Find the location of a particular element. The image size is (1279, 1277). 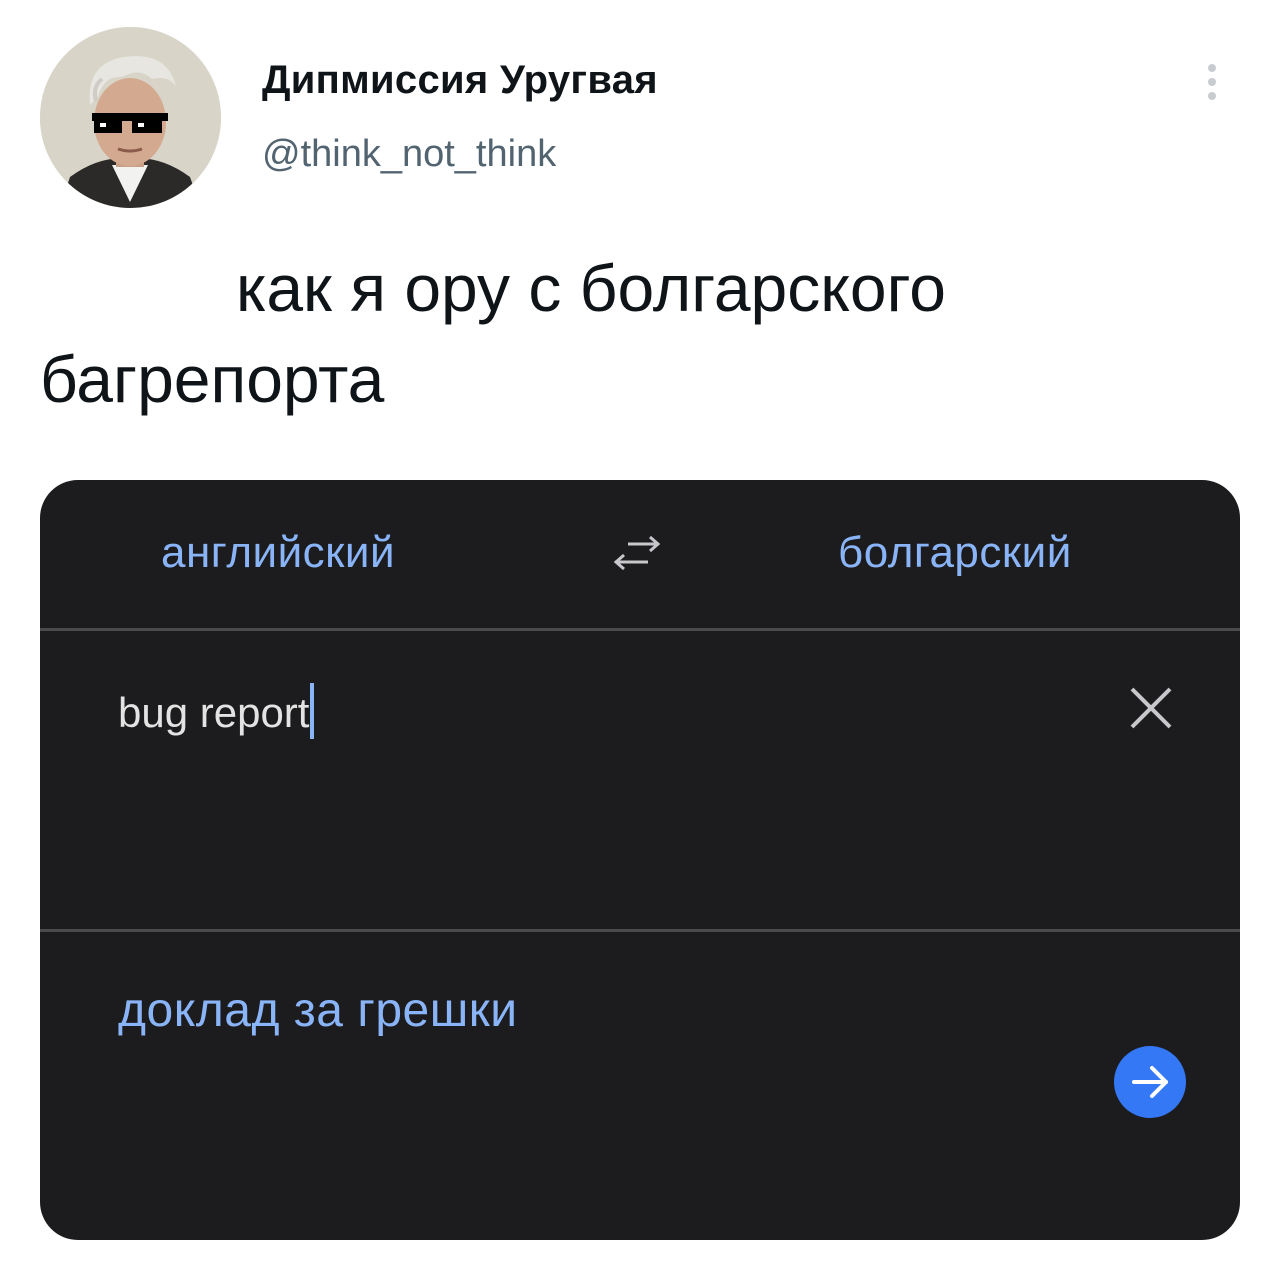

author-display-name: Дипмиссия Уругвая is located at coordinates (460, 80).